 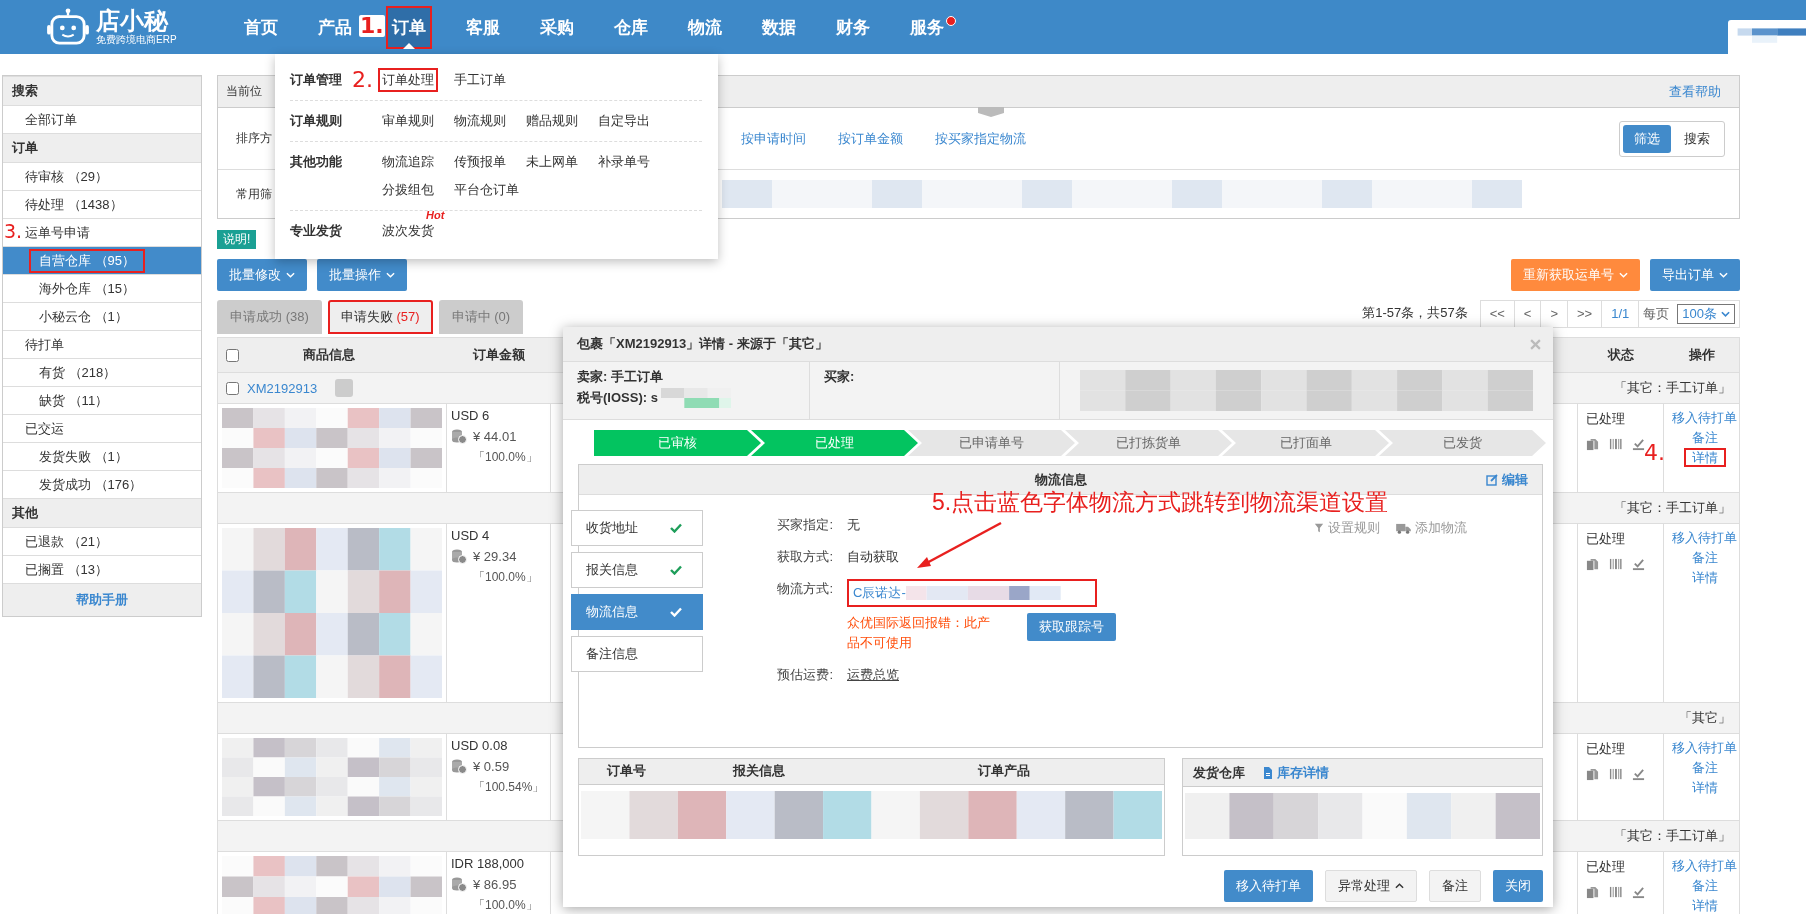 What do you see at coordinates (624, 162) in the screenshot?
I see `menu-item: 补录单号` at bounding box center [624, 162].